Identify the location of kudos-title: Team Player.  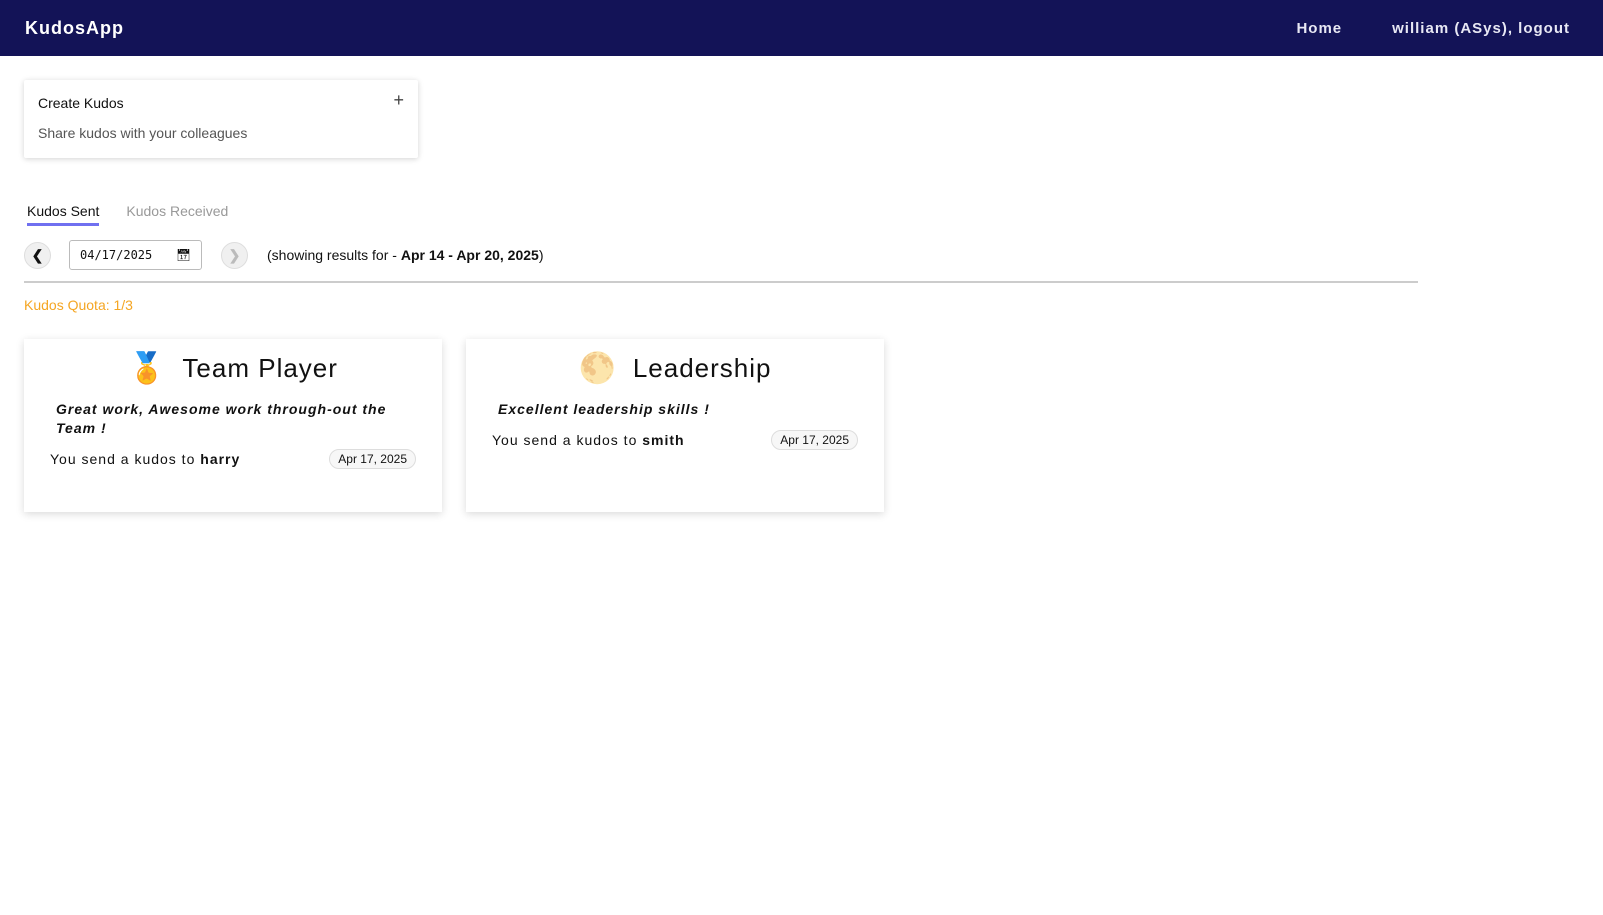
(260, 368).